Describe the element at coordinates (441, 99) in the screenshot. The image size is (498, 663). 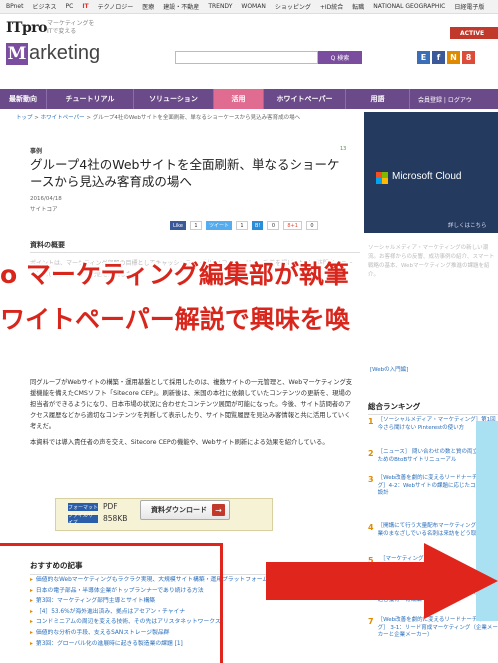
I see `login-link: 会員登録 | ログアウ` at that location.